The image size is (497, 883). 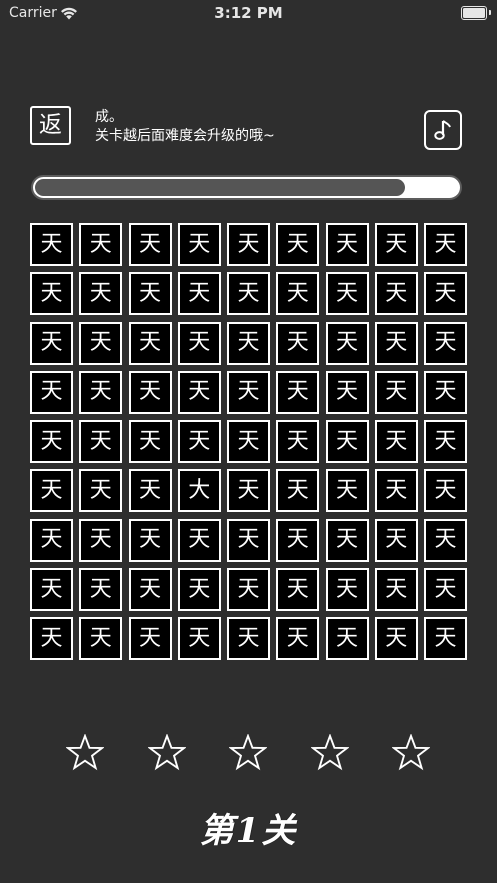 I want to click on grid-cell: 大, so click(x=199, y=491).